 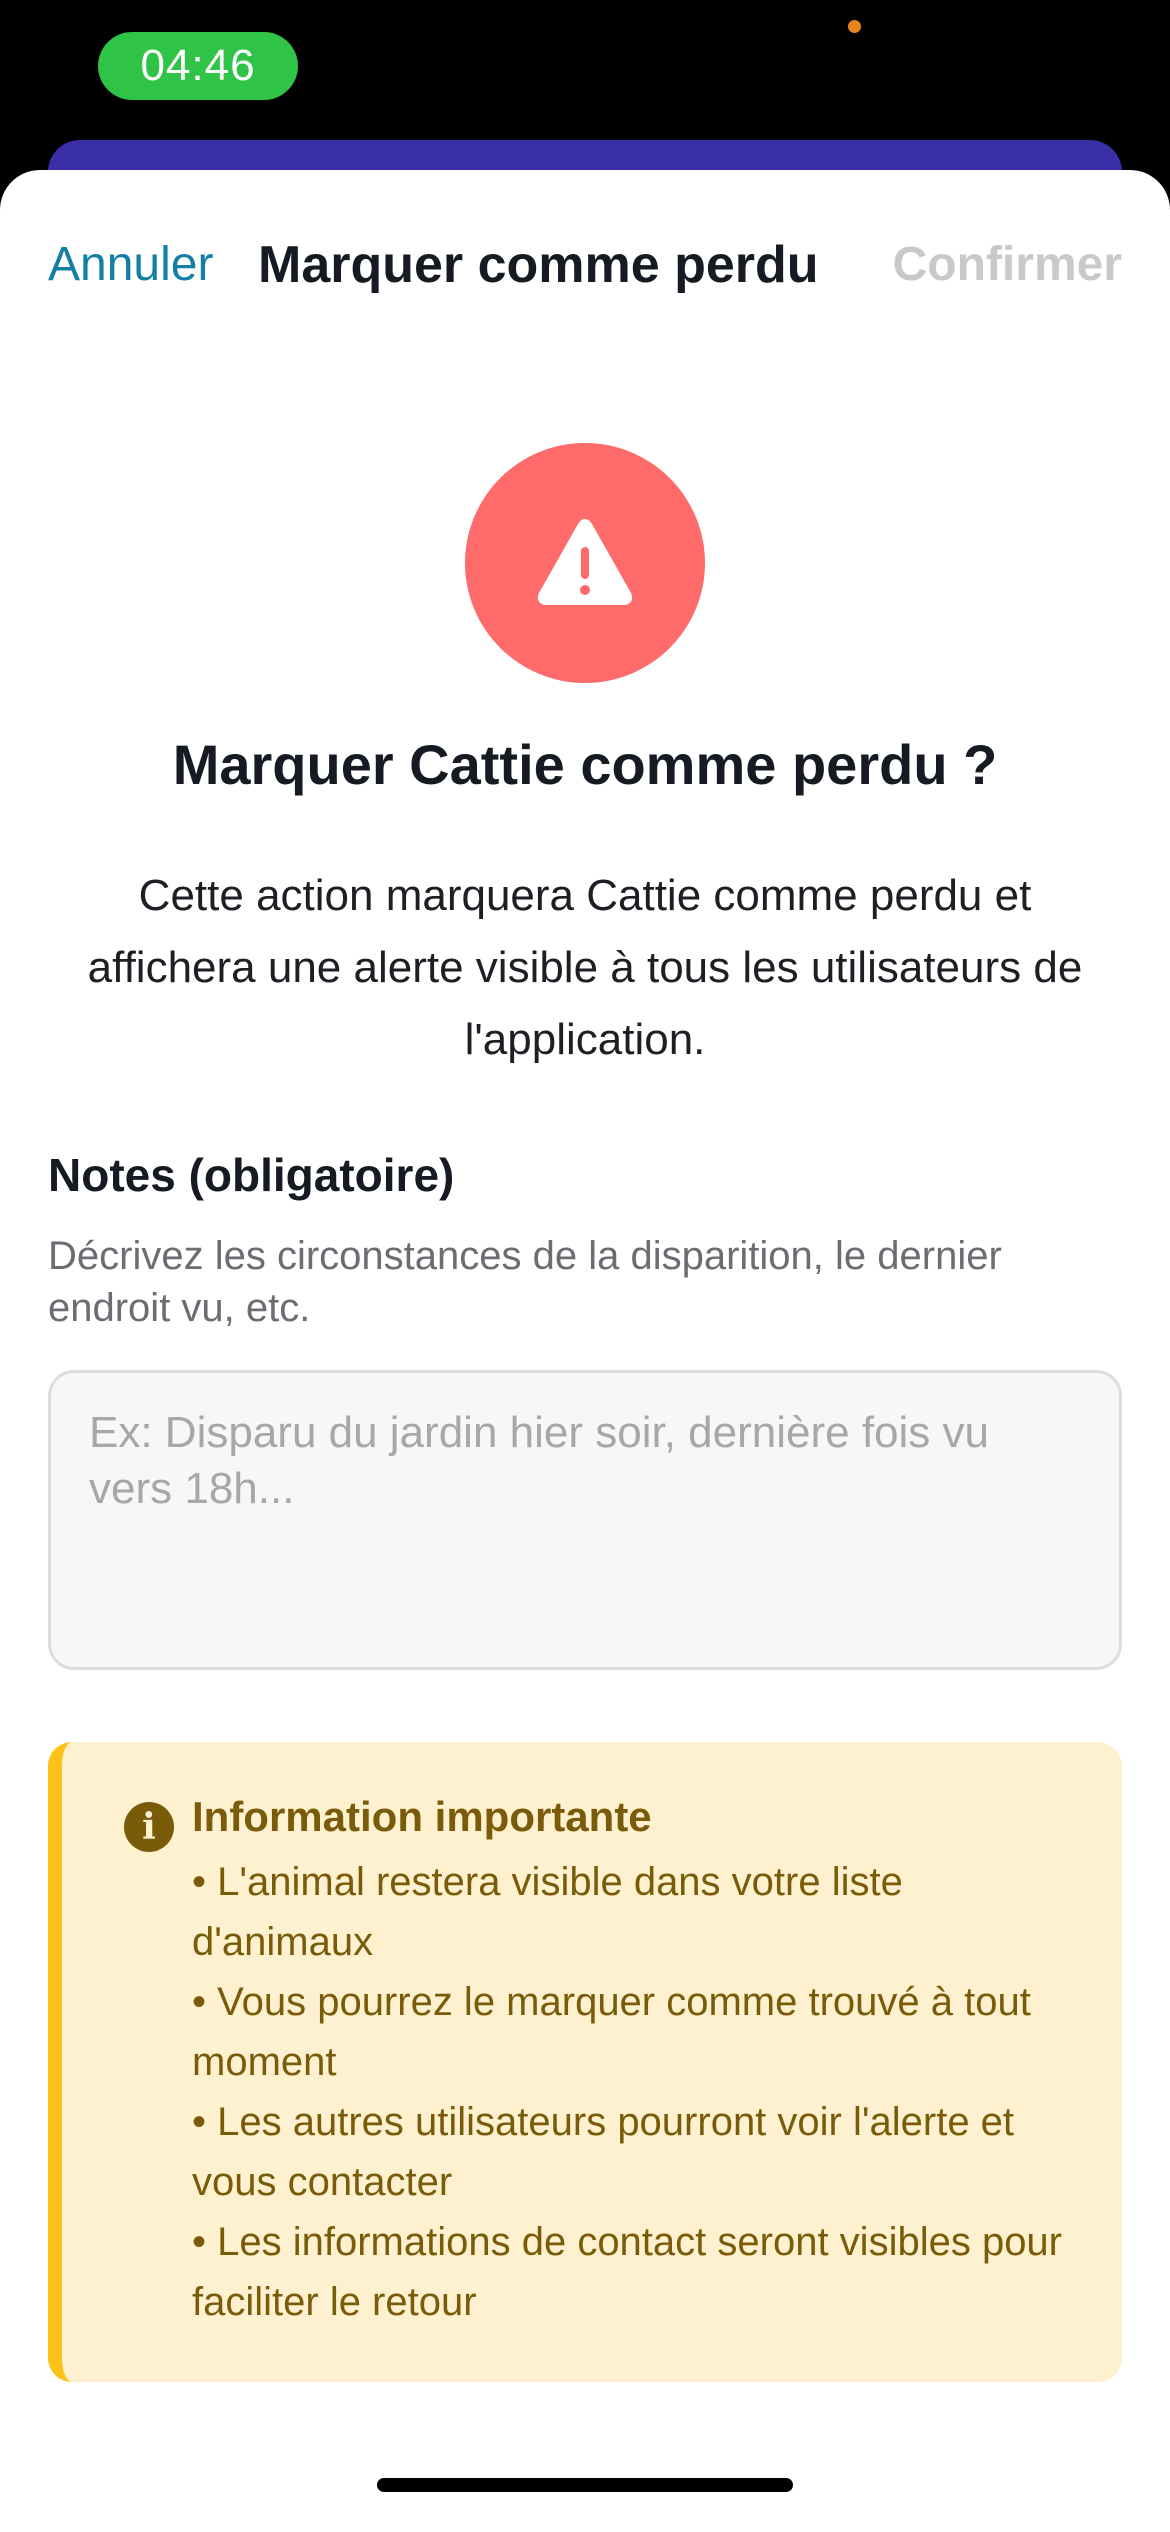 I want to click on status-time: 04:46, so click(x=198, y=66).